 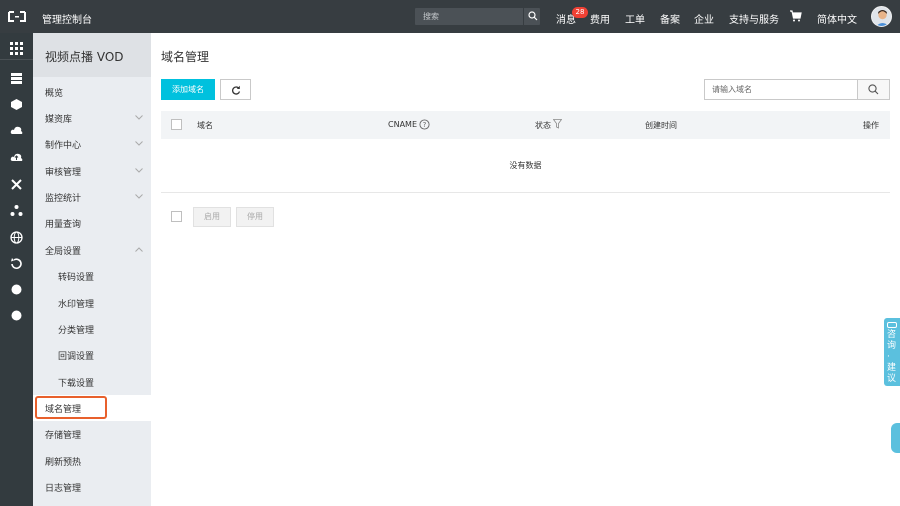 I want to click on disable-button: 停用, so click(x=255, y=217).